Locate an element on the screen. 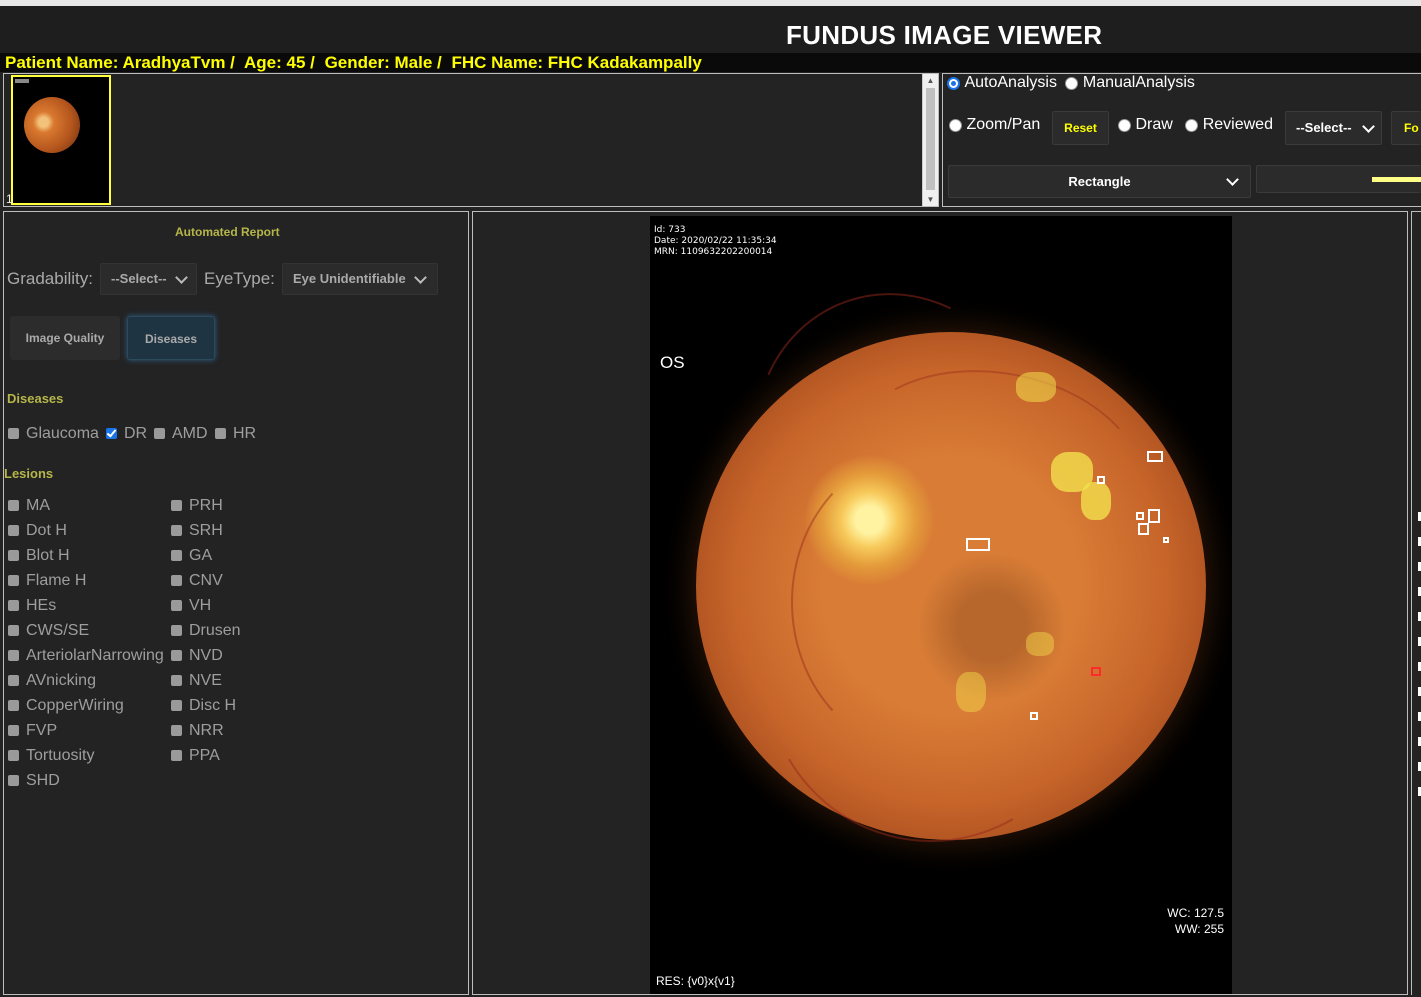  autoanalysis-radio is located at coordinates (953, 83).